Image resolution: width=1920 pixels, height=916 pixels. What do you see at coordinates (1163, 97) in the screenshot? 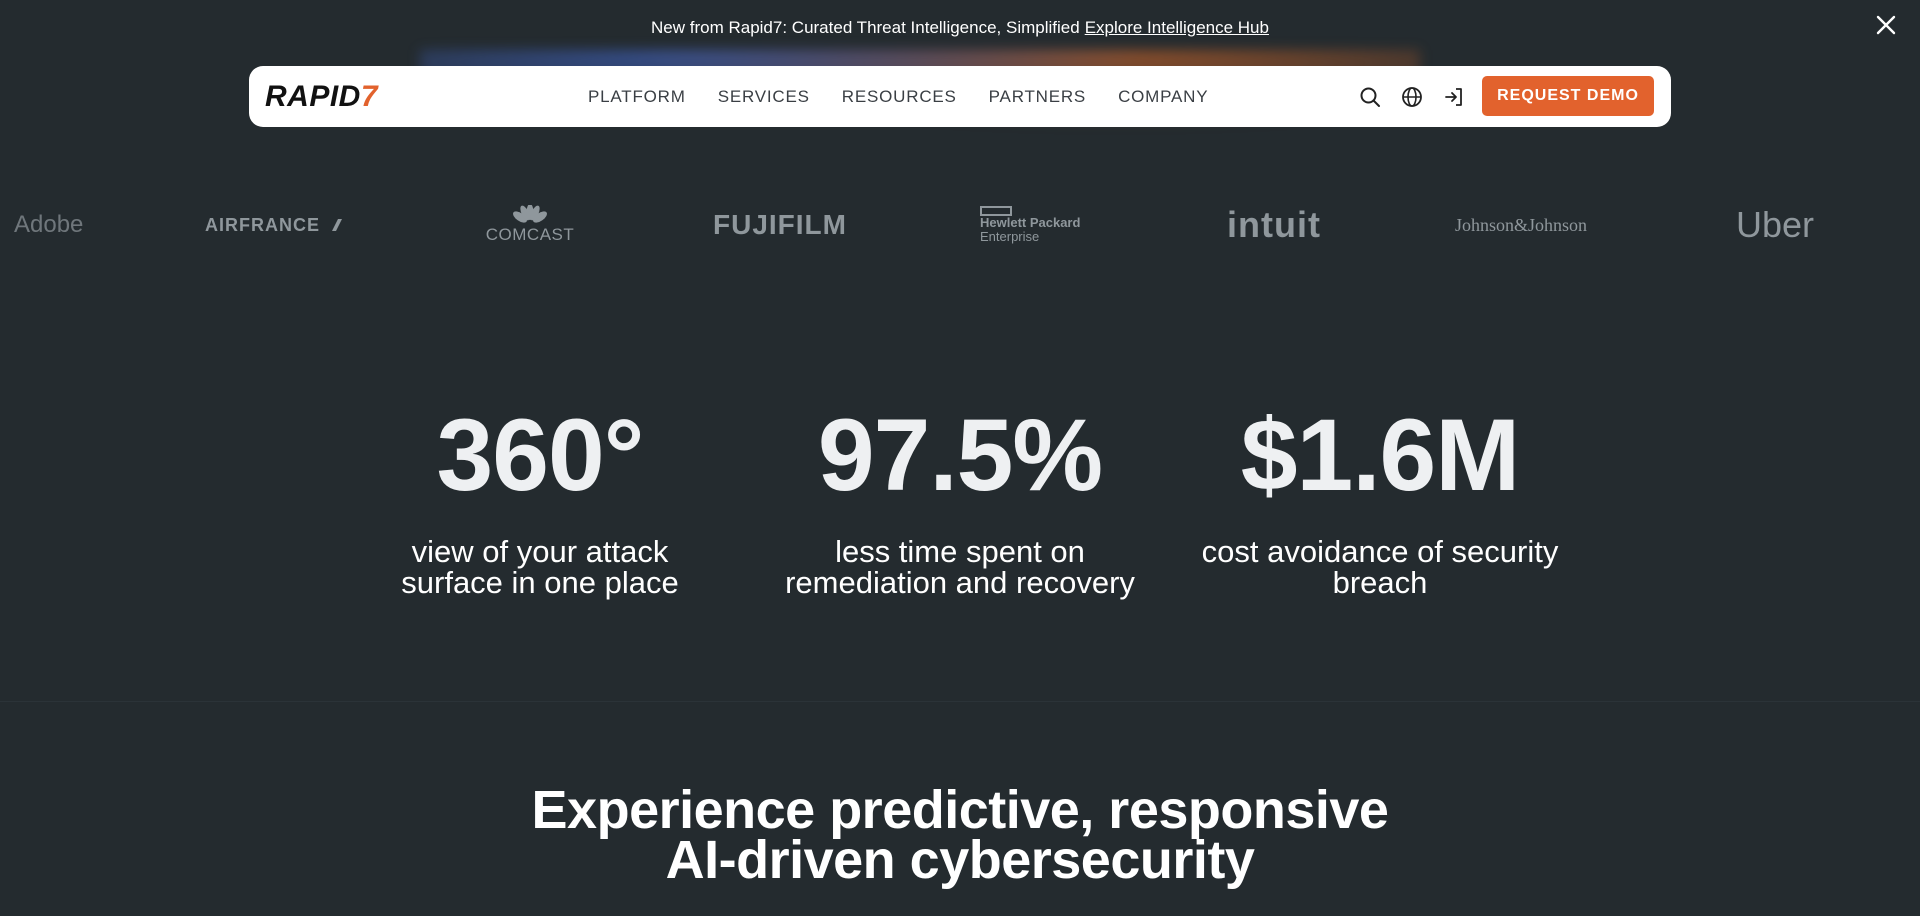
I see `nav-item-company: COMPANY` at bounding box center [1163, 97].